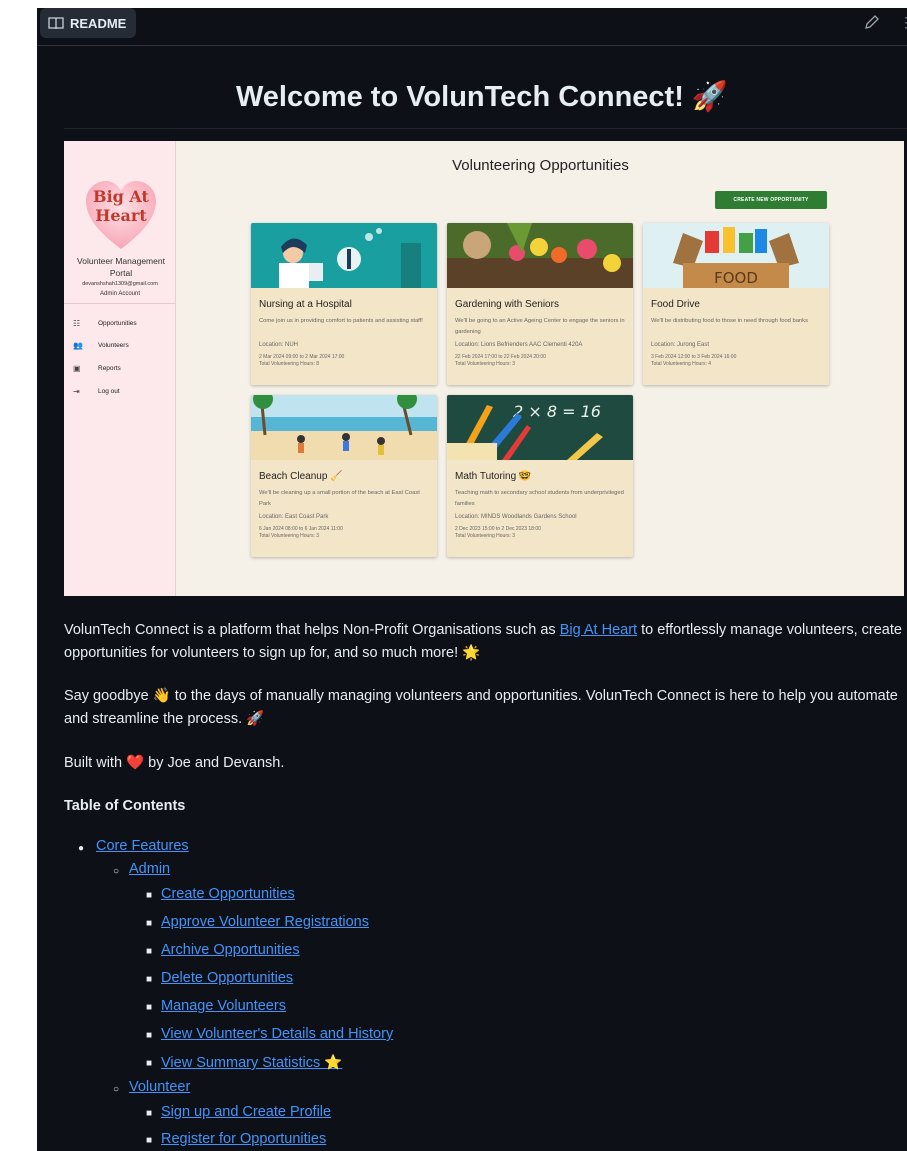 This screenshot has height=1151, width=907. Describe the element at coordinates (120, 284) in the screenshot. I see `account-email: devanshshah1309@gmail.com` at that location.